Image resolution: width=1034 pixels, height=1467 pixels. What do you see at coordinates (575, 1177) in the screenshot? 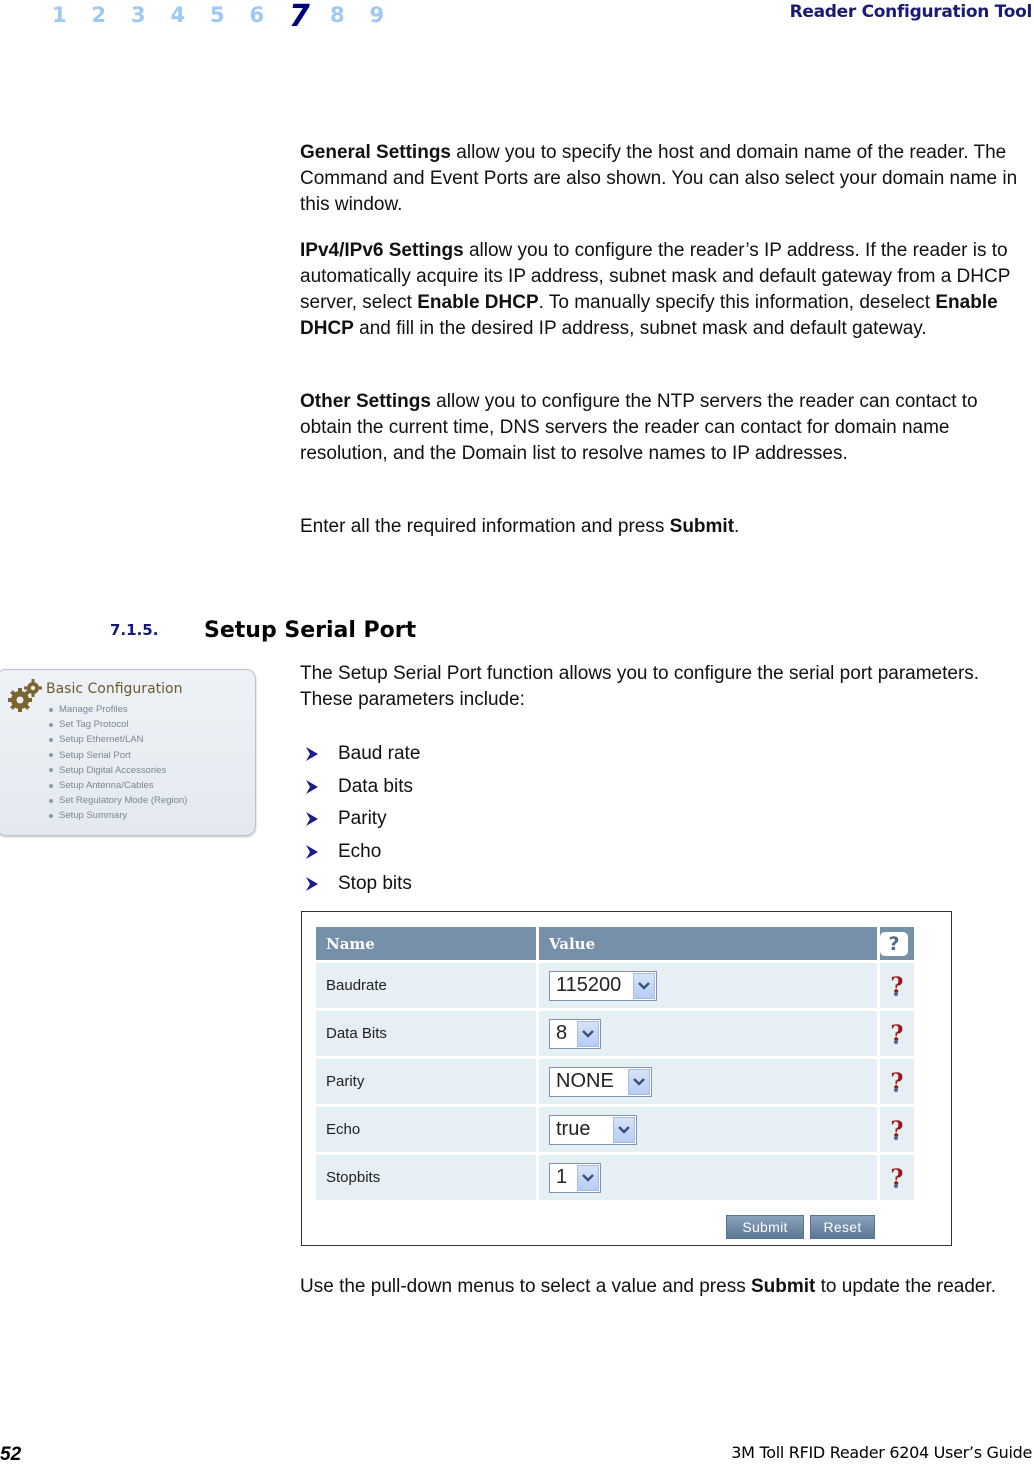
I see `stopbits-select: 1` at bounding box center [575, 1177].